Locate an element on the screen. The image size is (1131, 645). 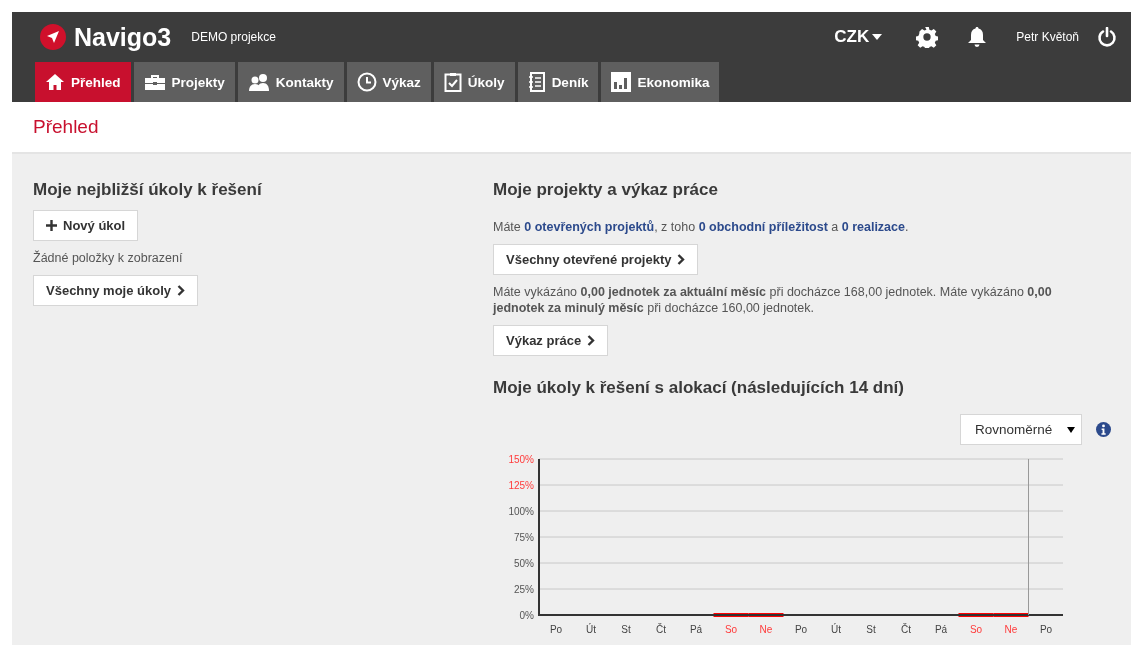
user-name: Petr Květoň is located at coordinates (1047, 37).